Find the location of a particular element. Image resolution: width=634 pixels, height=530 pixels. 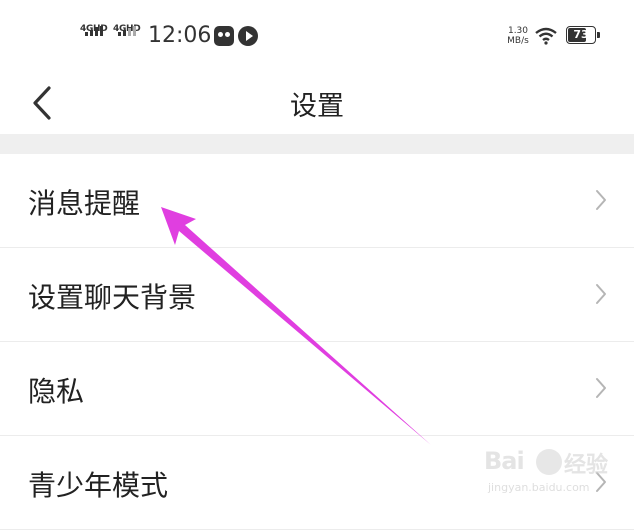

network-speed-unit: MB/s is located at coordinates (518, 41).